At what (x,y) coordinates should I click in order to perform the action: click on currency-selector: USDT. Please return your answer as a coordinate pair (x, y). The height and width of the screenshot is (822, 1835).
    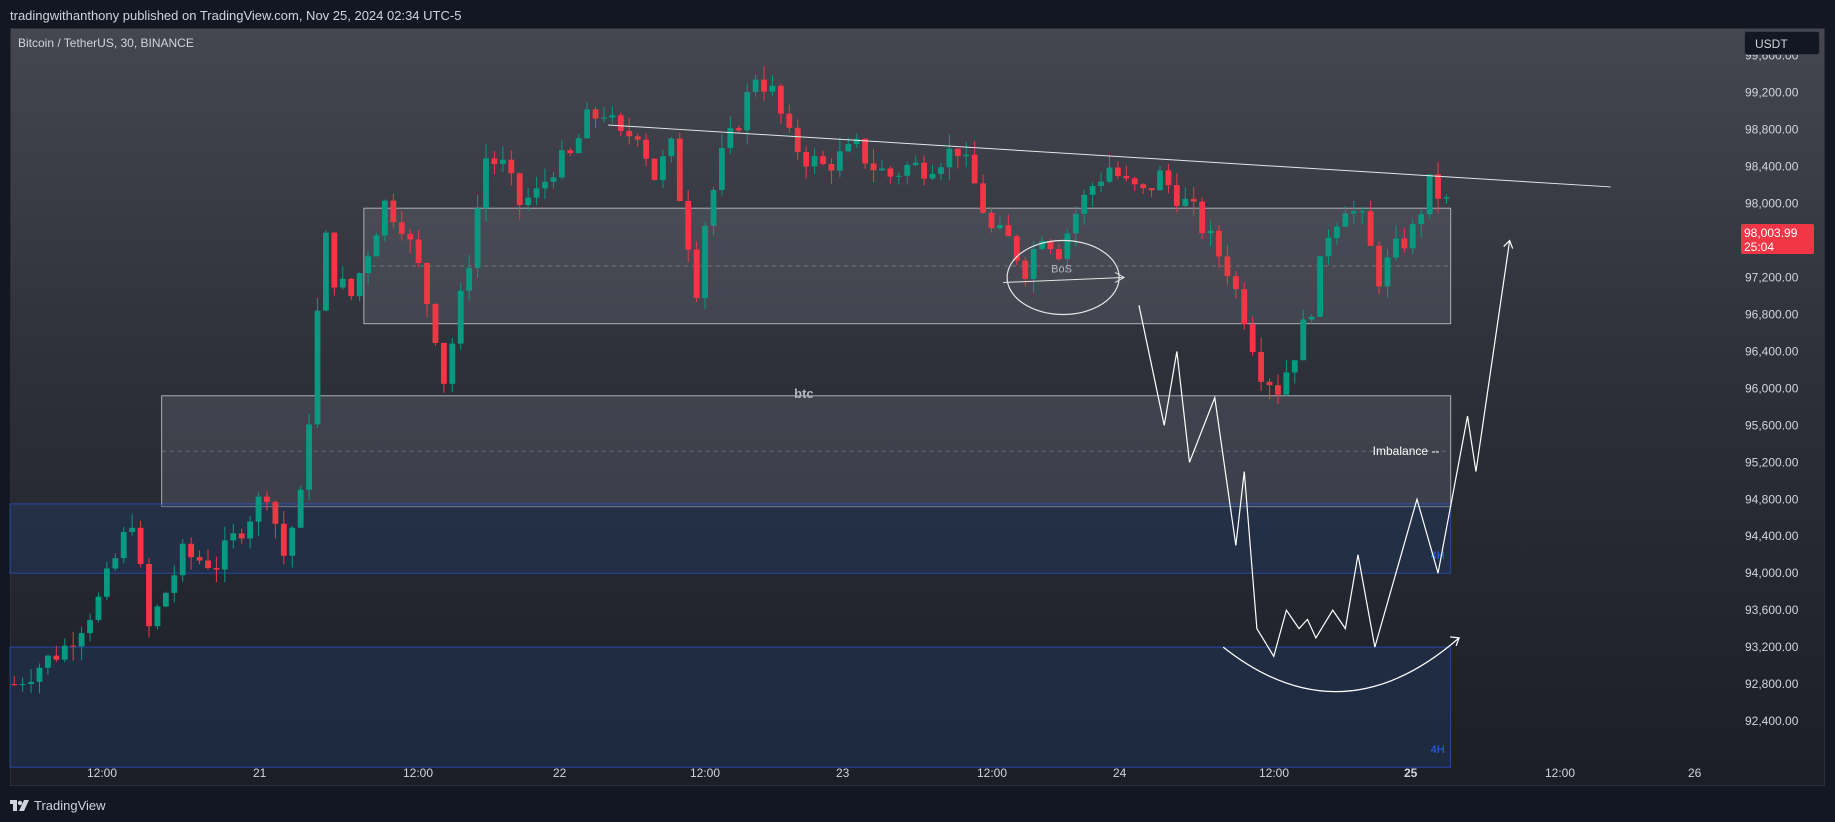
    Looking at the image, I should click on (1782, 43).